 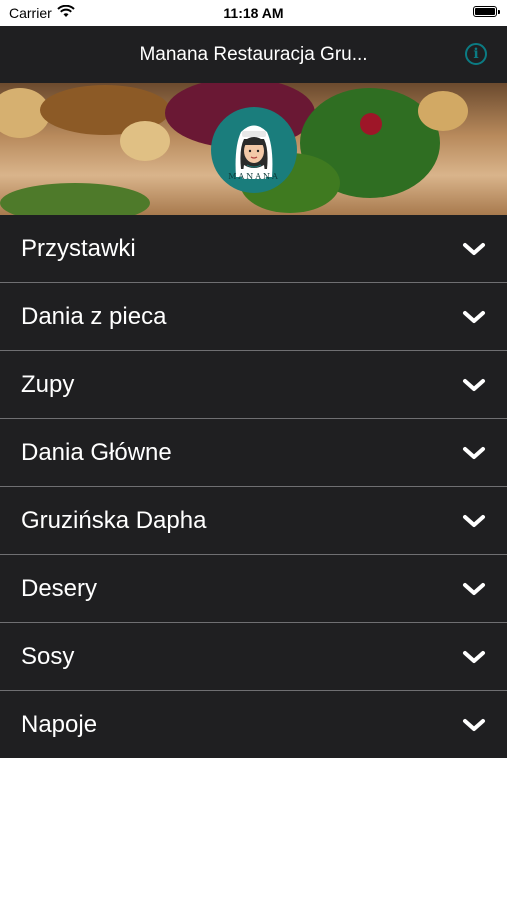 What do you see at coordinates (486, 11) in the screenshot?
I see `battery-icon` at bounding box center [486, 11].